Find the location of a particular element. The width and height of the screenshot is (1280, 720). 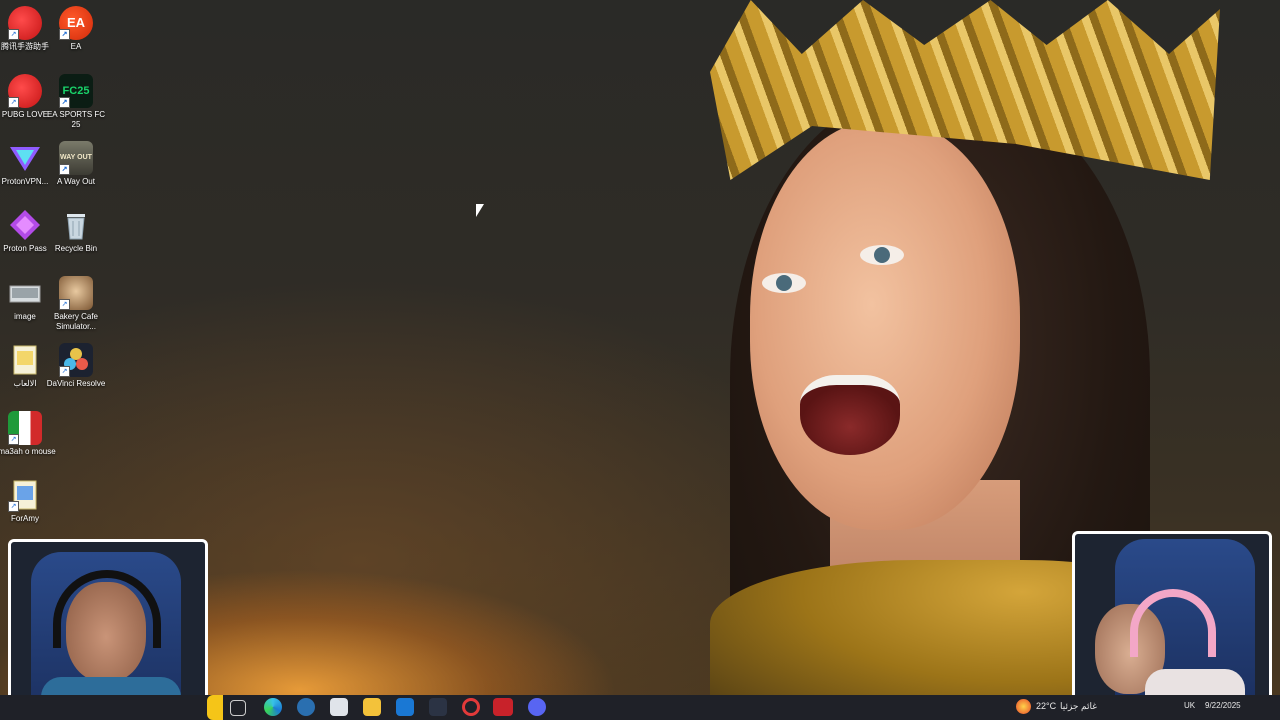

tencent-gamebuddy-icon: ↗ is located at coordinates (25, 23).